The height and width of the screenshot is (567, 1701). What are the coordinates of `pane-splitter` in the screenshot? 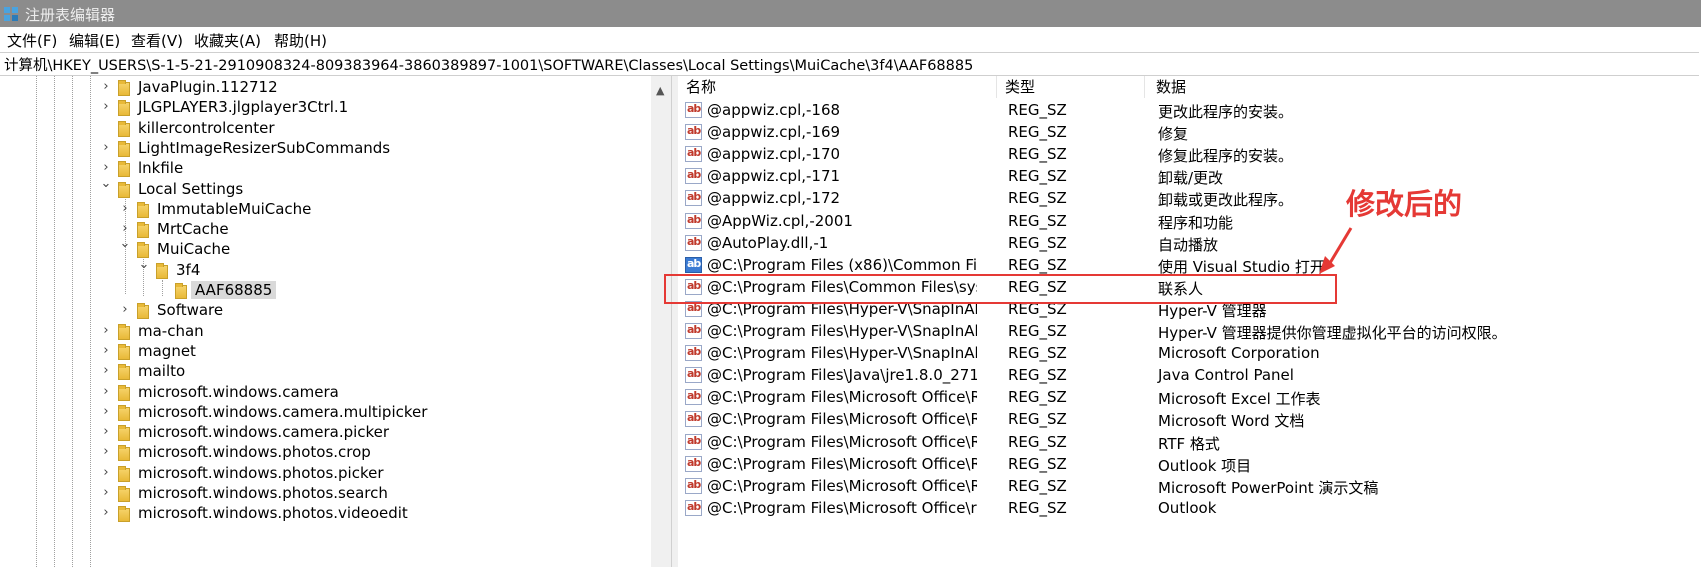 It's located at (674, 321).